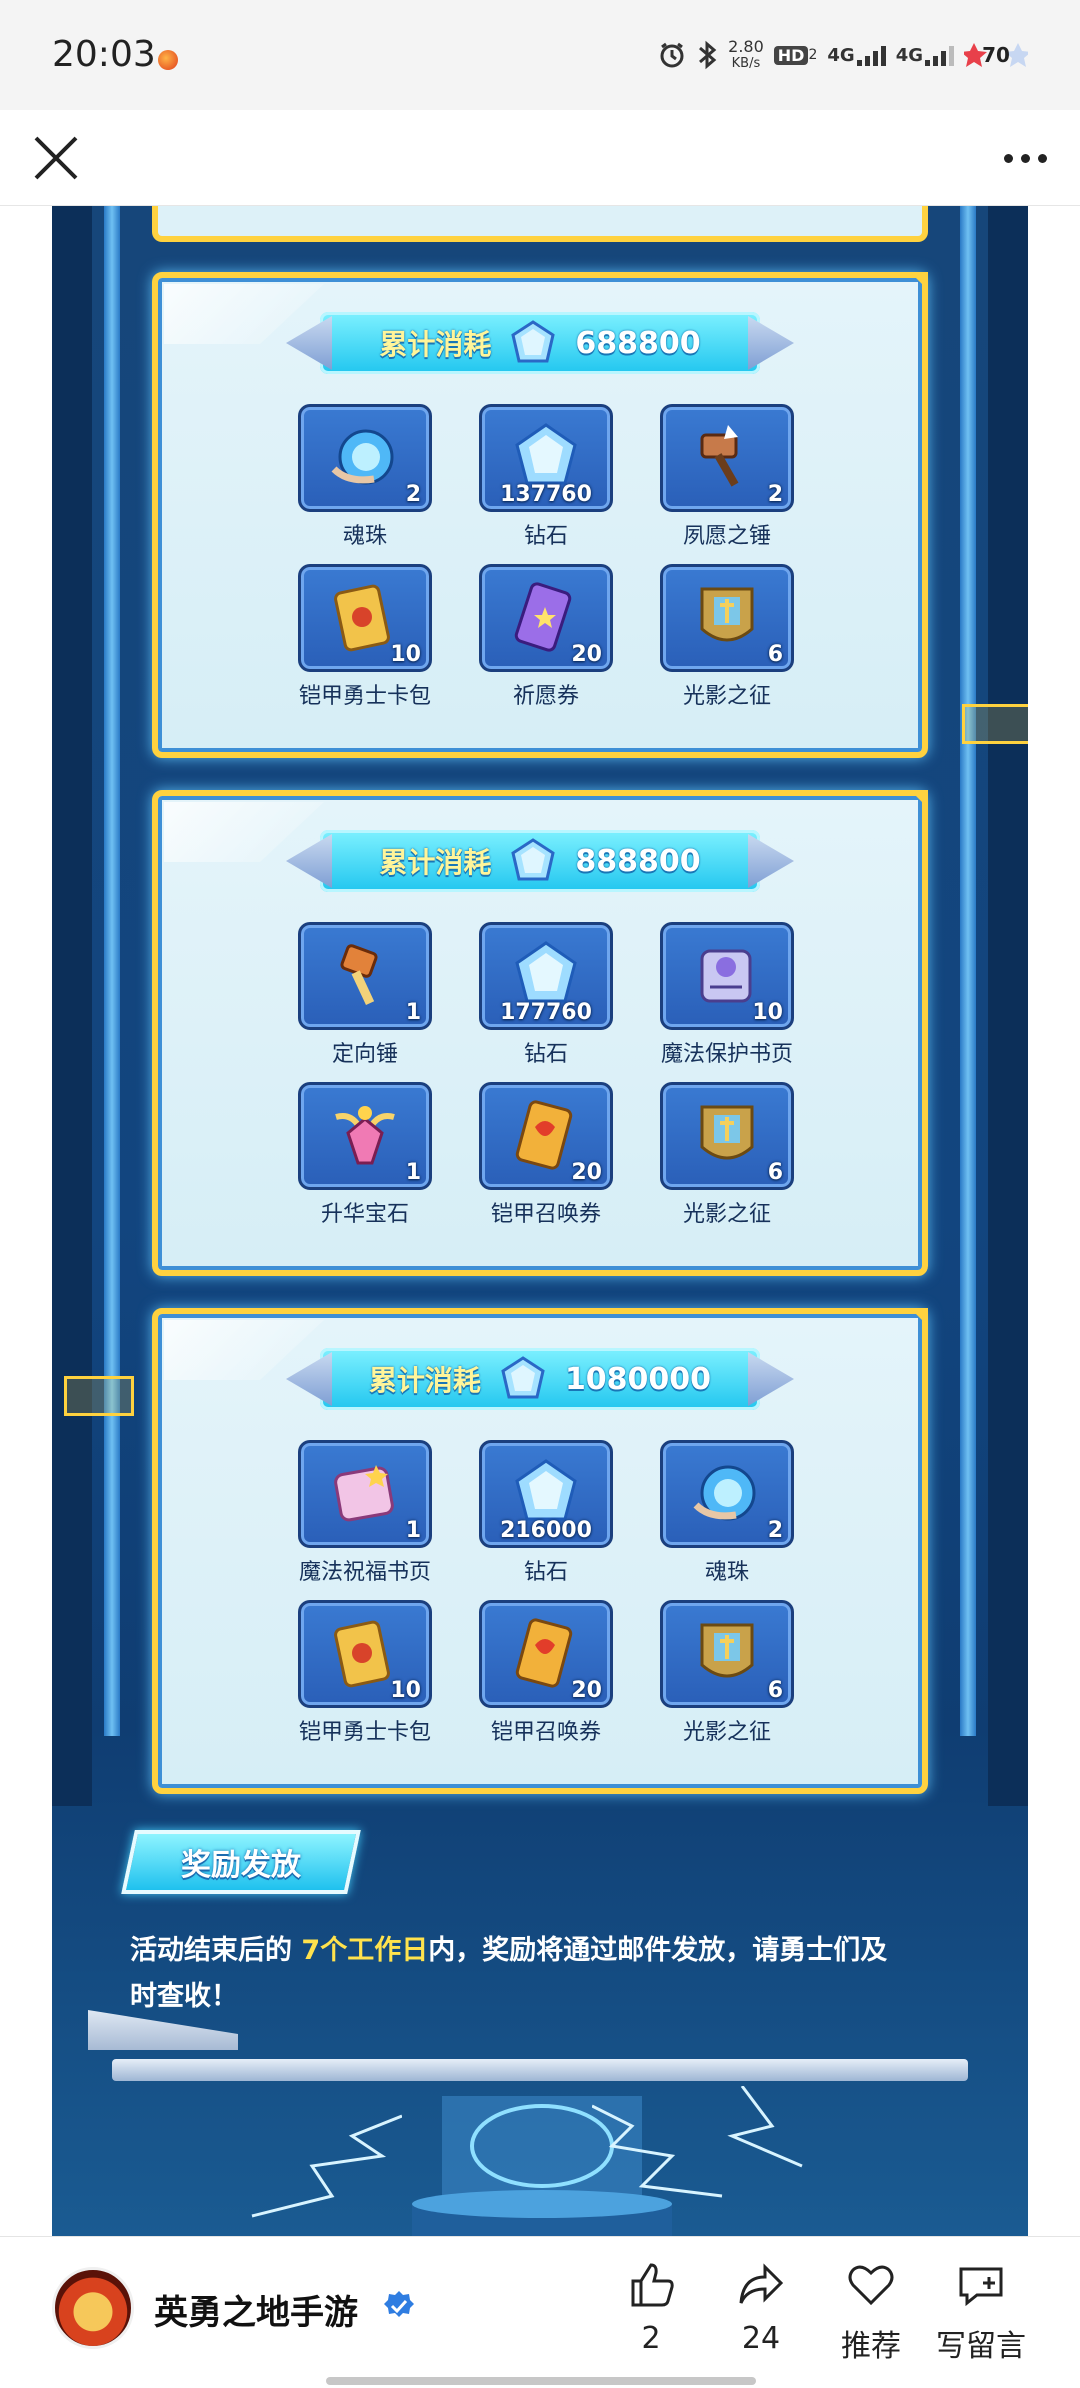 This screenshot has height=2388, width=1080. I want to click on shield-emblem-icon, so click(727, 614).